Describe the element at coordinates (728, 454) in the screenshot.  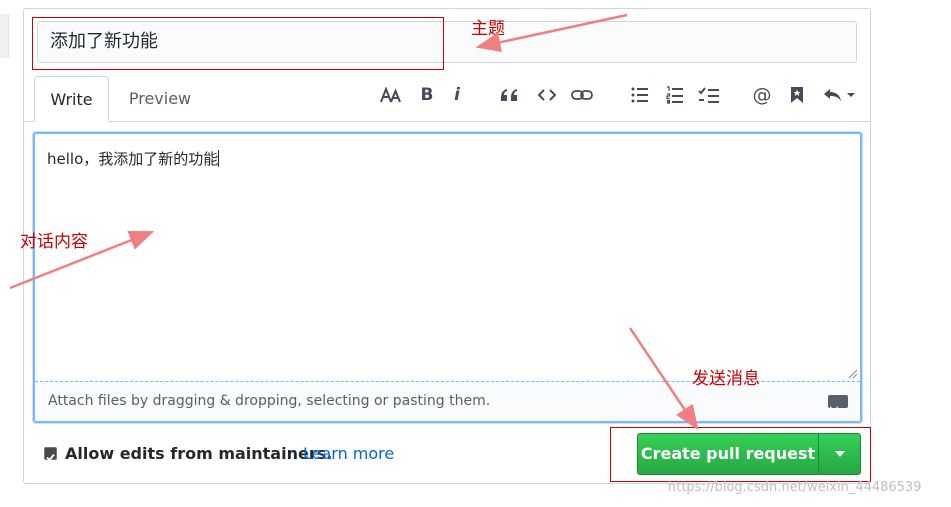
I see `create-pull-request-button: Create pull request` at that location.